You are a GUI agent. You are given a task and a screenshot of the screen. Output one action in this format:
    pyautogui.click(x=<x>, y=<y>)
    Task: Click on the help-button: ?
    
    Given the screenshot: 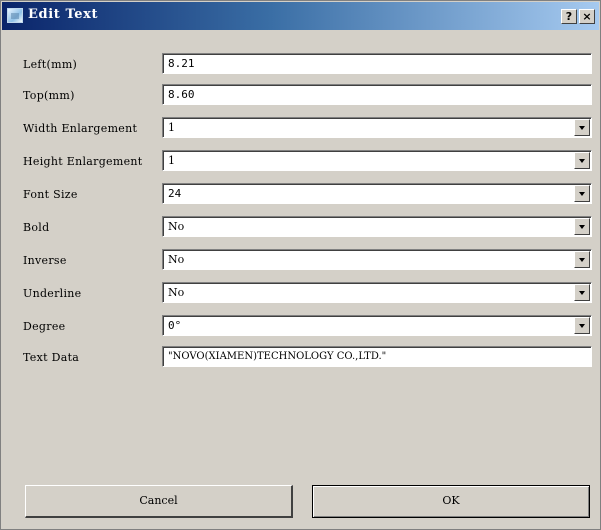 What is the action you would take?
    pyautogui.click(x=569, y=16)
    